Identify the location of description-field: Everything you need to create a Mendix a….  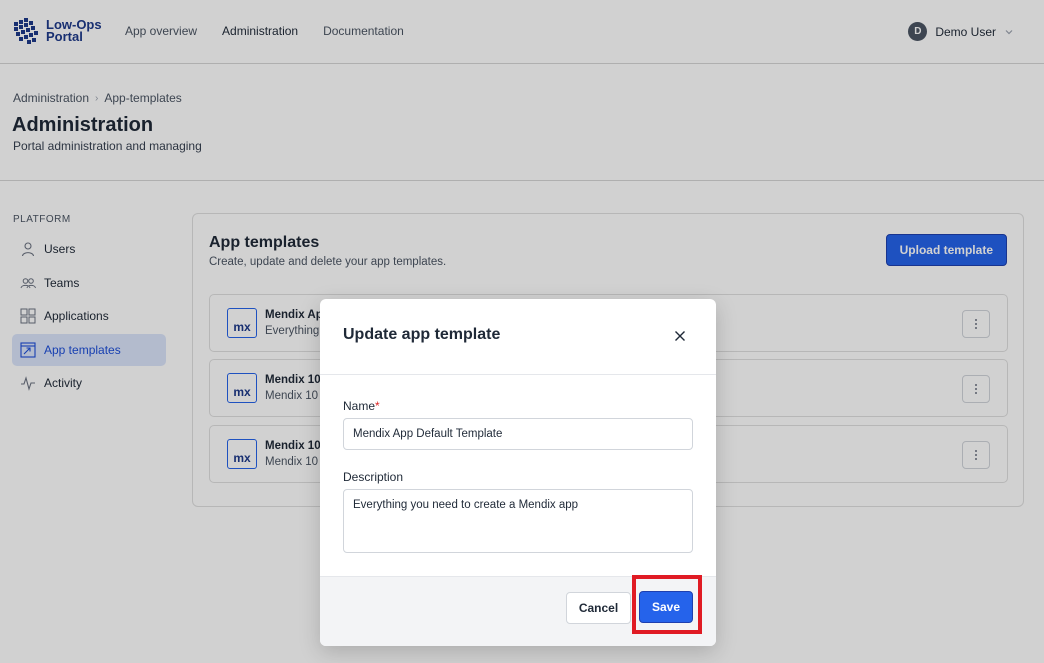
(518, 521).